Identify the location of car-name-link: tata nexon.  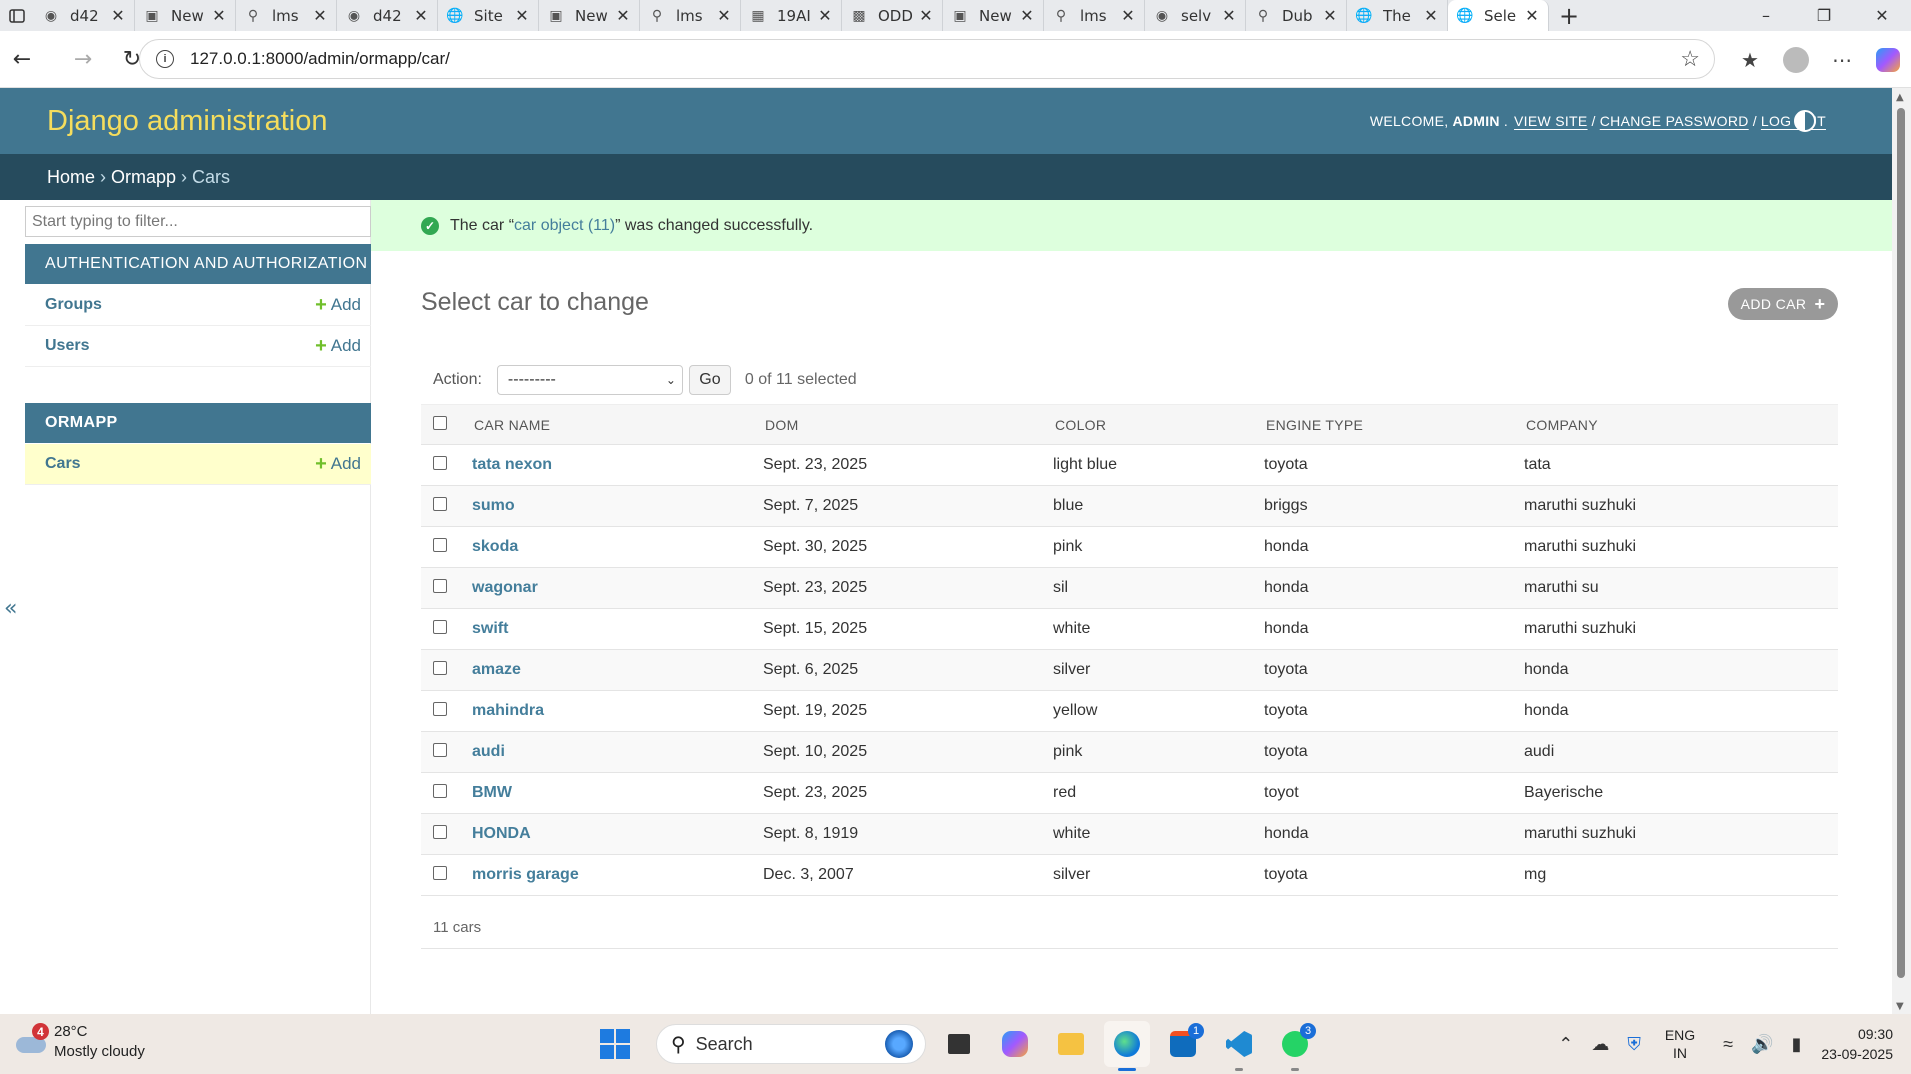
(512, 464).